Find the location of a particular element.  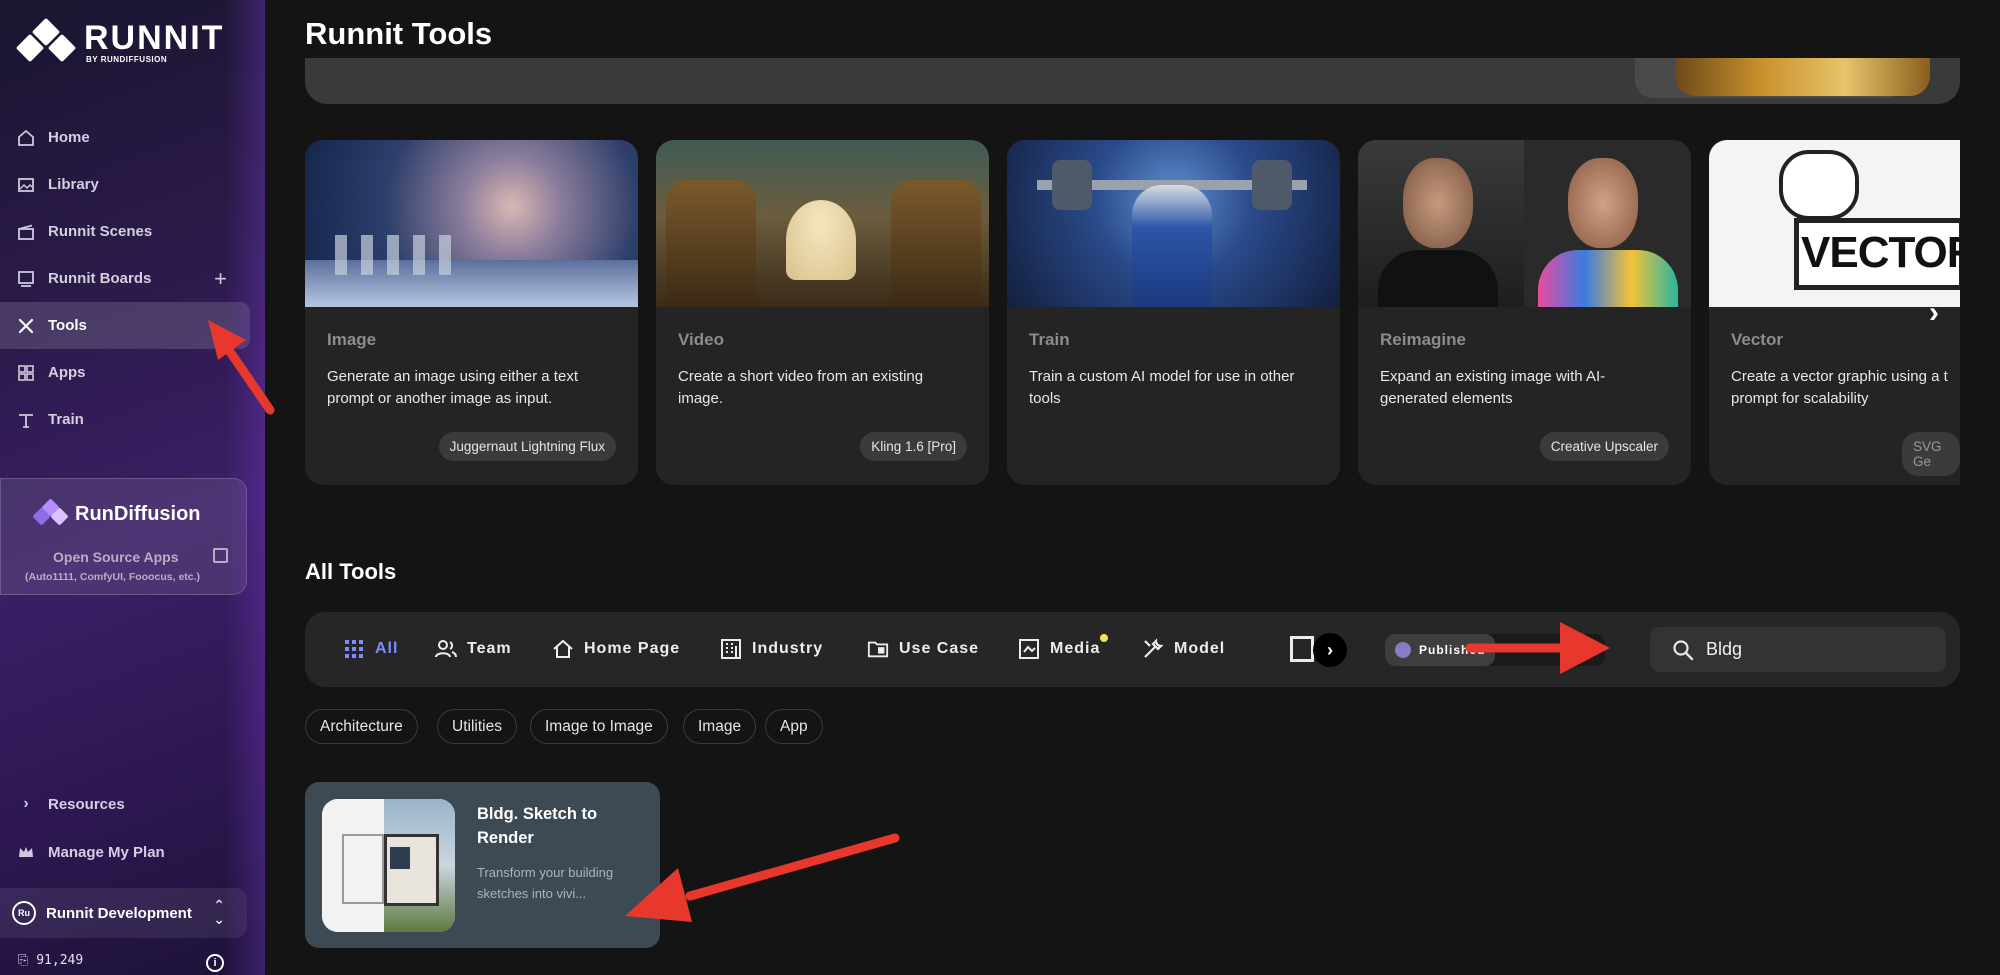

filter-industry: Industry is located at coordinates (771, 649).